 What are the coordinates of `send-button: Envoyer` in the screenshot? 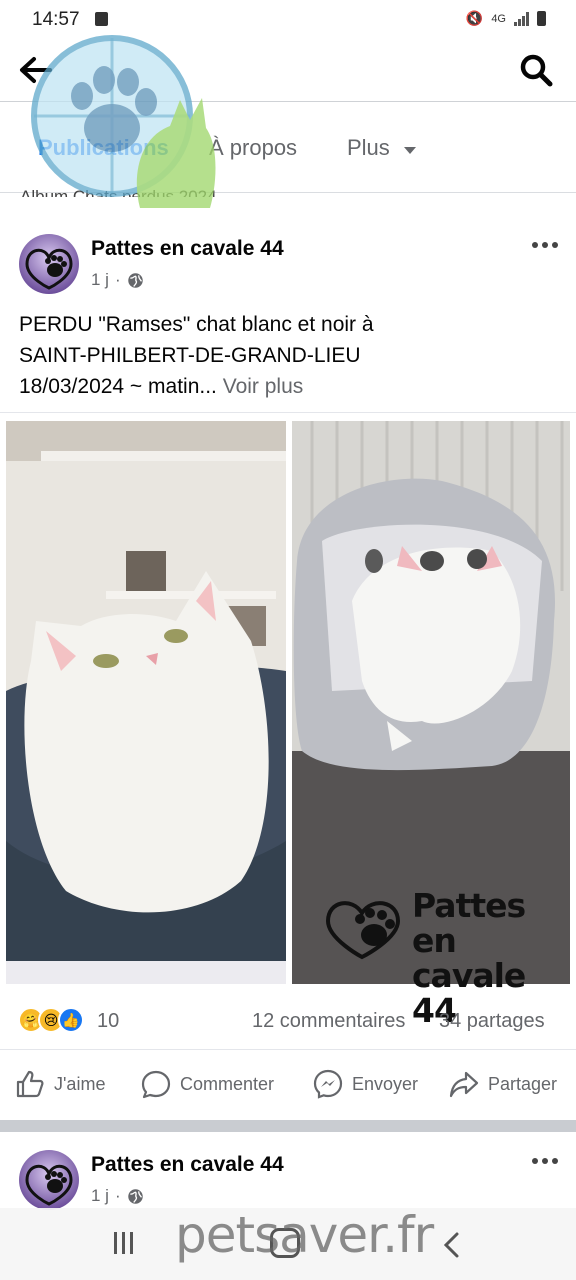 It's located at (365, 1084).